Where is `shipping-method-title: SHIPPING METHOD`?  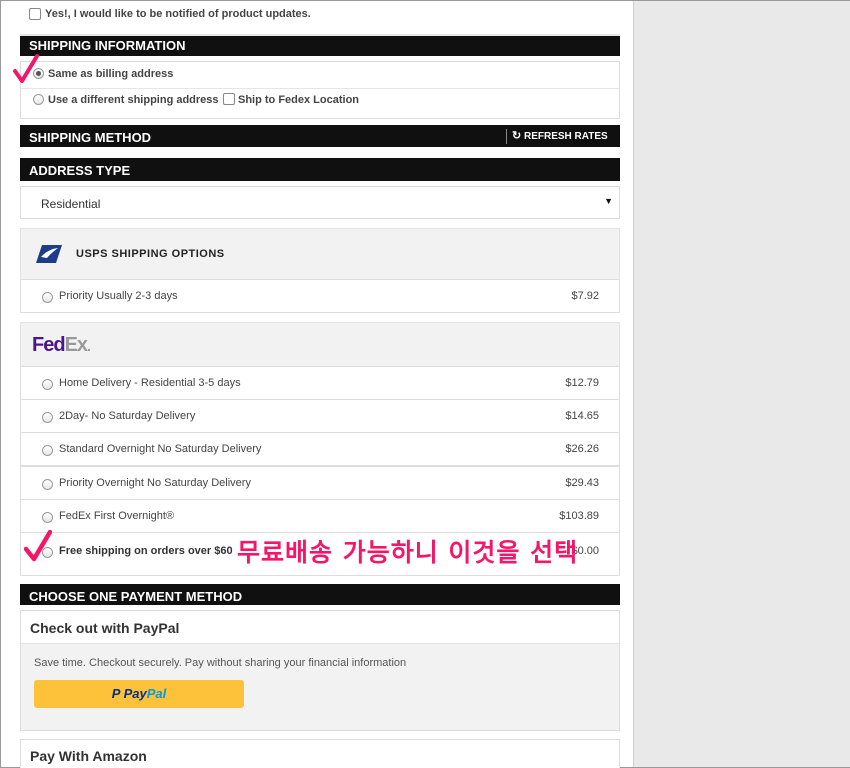 shipping-method-title: SHIPPING METHOD is located at coordinates (90, 137).